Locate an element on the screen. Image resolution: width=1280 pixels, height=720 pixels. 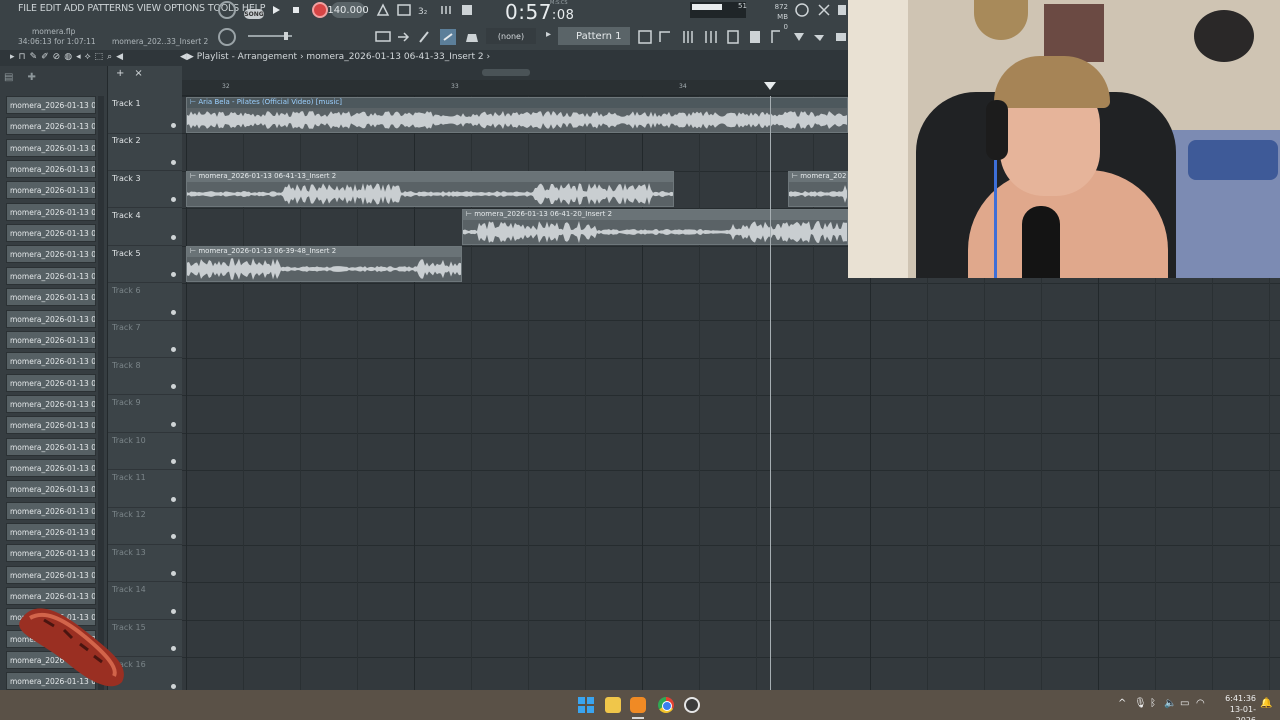
mixer-icon is located at coordinates (711, 37).